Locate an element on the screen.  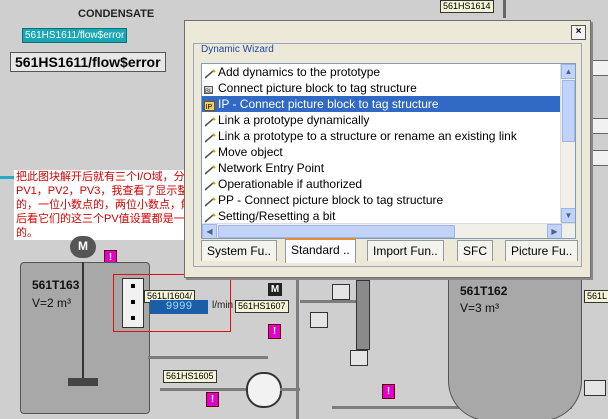
tag-hs1614: 561HS1614 is located at coordinates (467, 6).